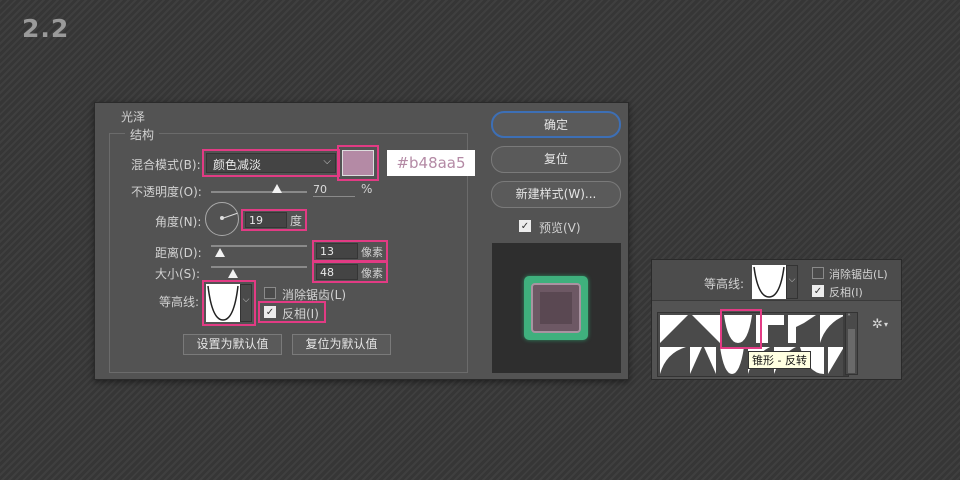 This screenshot has height=480, width=960. Describe the element at coordinates (259, 246) in the screenshot. I see `distance-slider-track` at that location.